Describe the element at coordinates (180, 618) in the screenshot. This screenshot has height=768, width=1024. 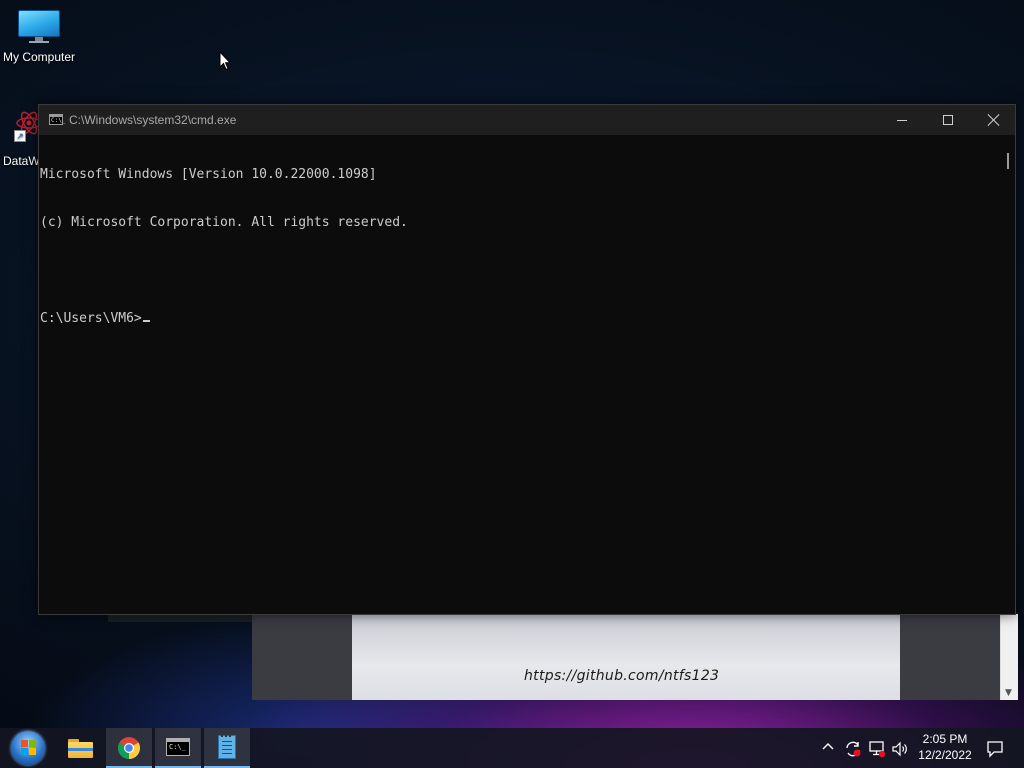
I see `background-window-edge` at that location.